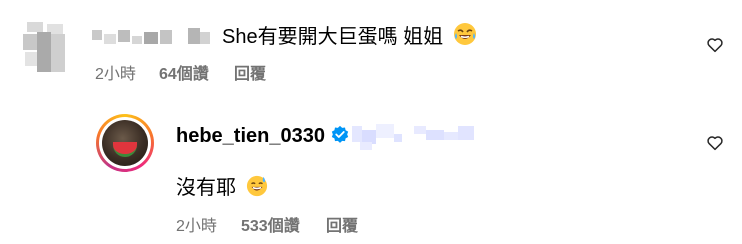 The image size is (742, 244). I want to click on commenter-avatar-blurred, so click(45, 47).